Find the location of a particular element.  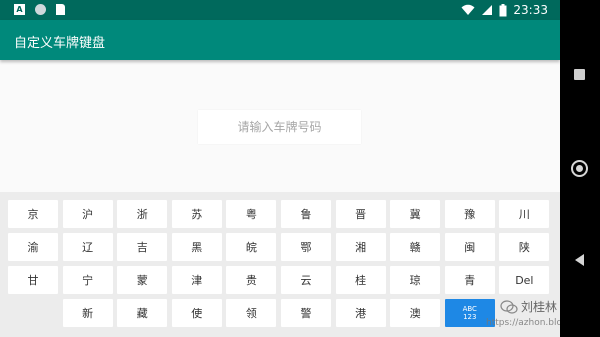

key-spacer is located at coordinates (33, 313).